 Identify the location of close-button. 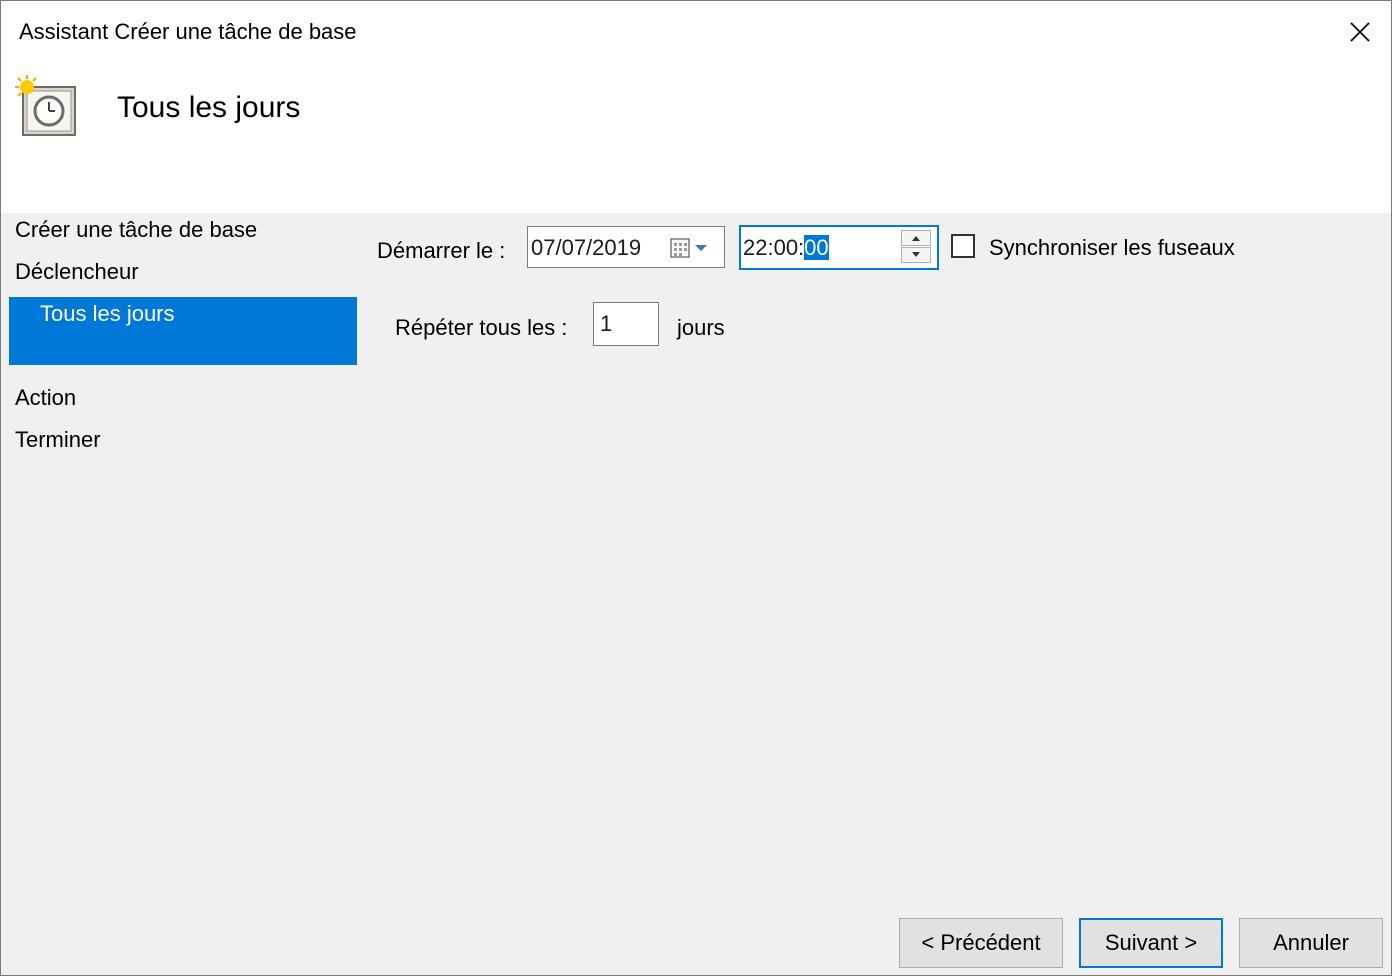
(1360, 32).